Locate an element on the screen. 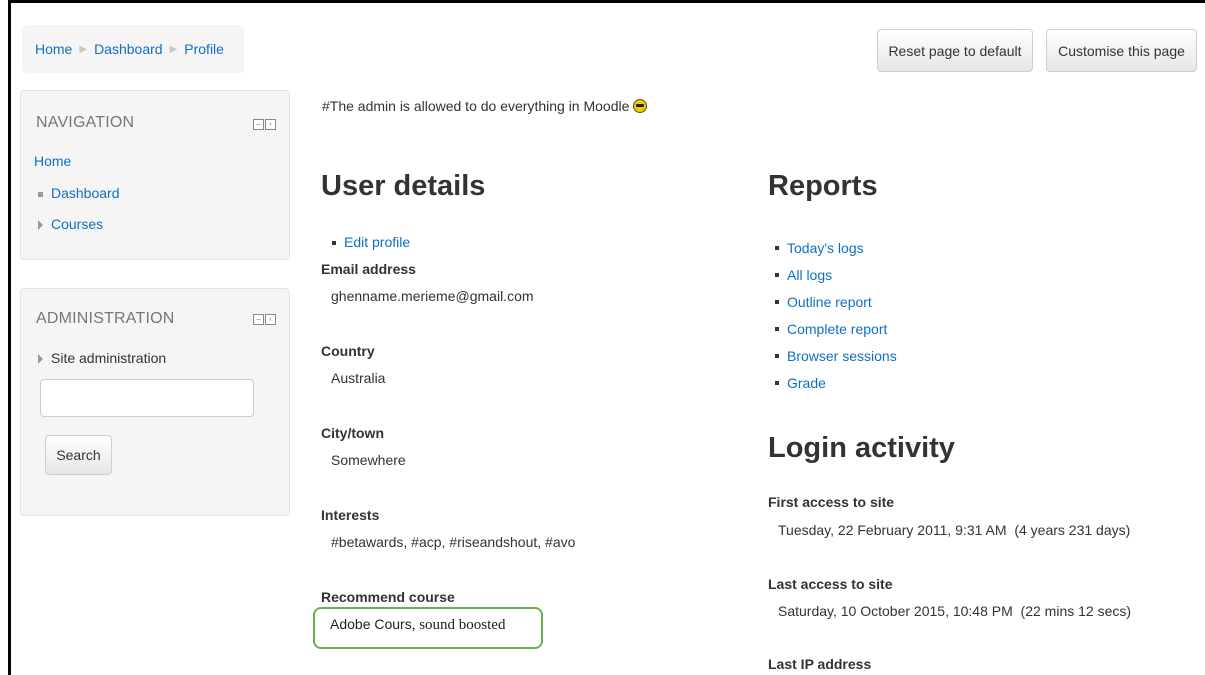  recommend-course-value-part: Adobe Cours is located at coordinates (371, 624).